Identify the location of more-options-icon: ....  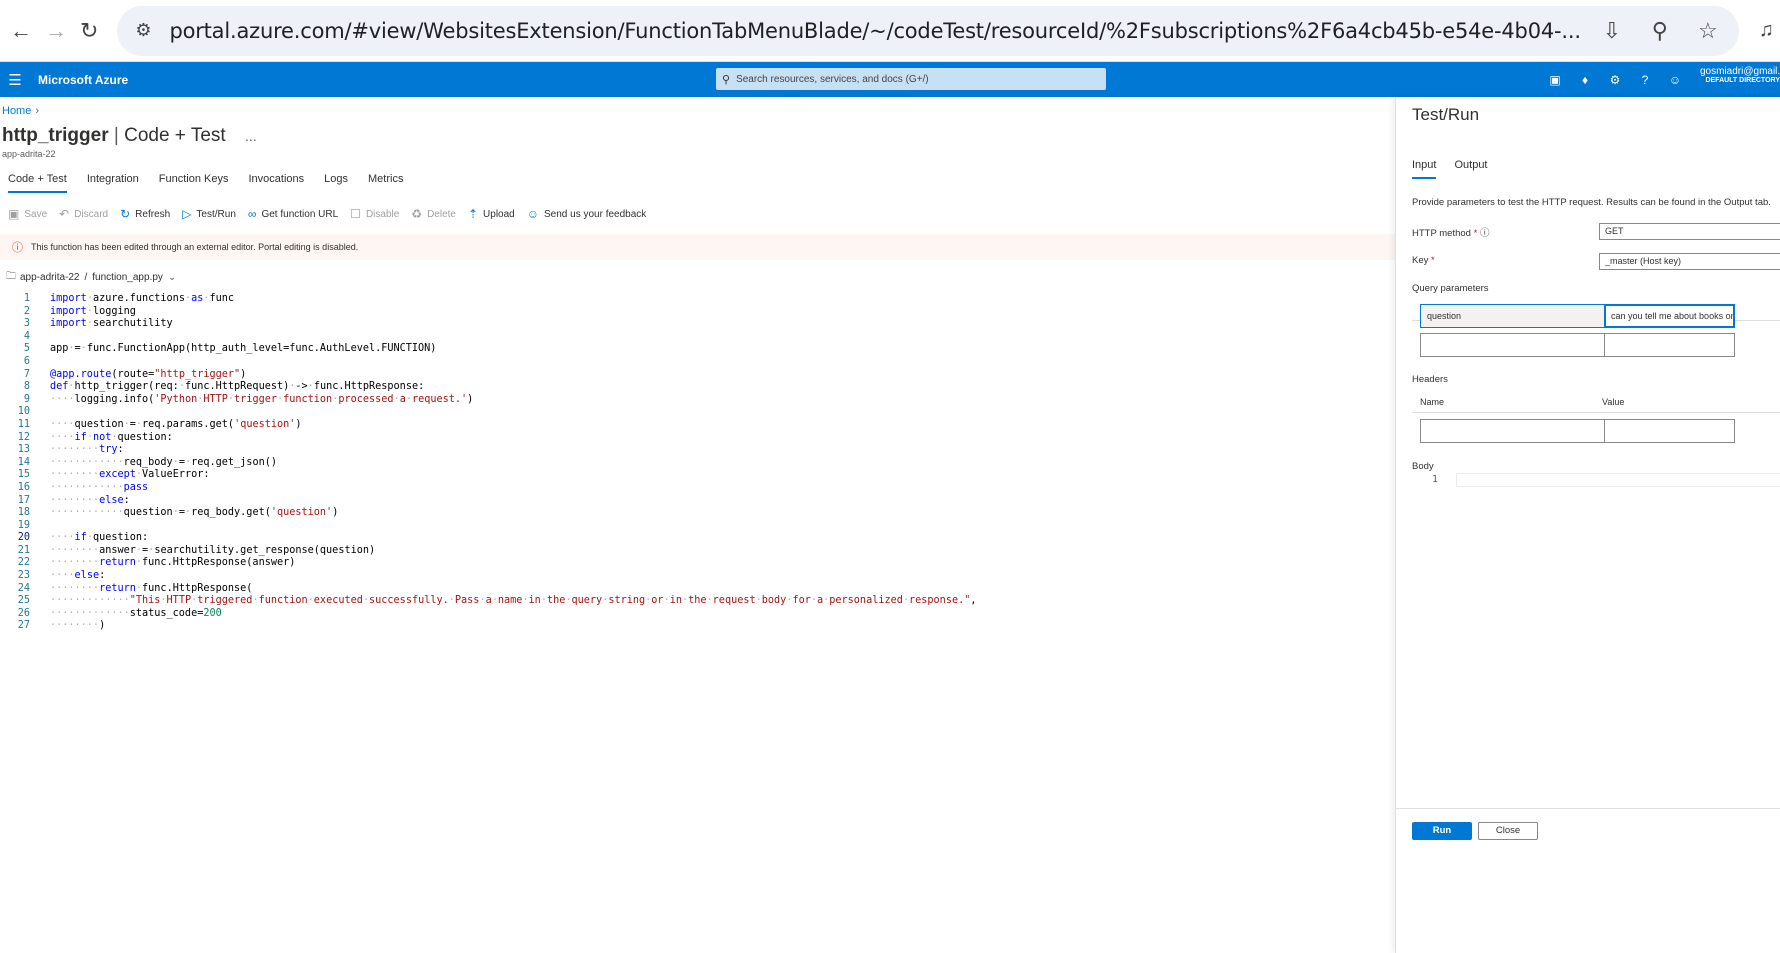
(251, 136).